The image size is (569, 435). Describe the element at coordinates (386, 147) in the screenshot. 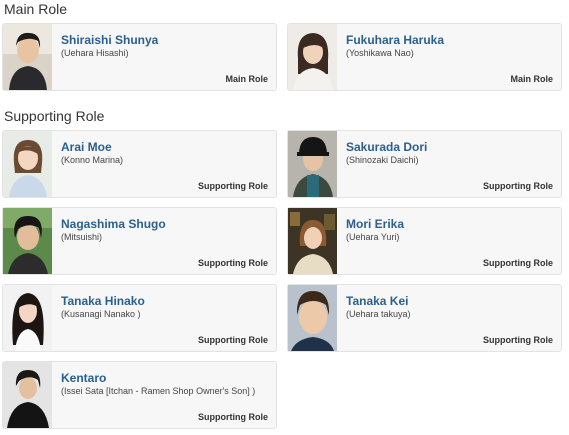

I see `actor-name-link: Sakurada Dori` at that location.